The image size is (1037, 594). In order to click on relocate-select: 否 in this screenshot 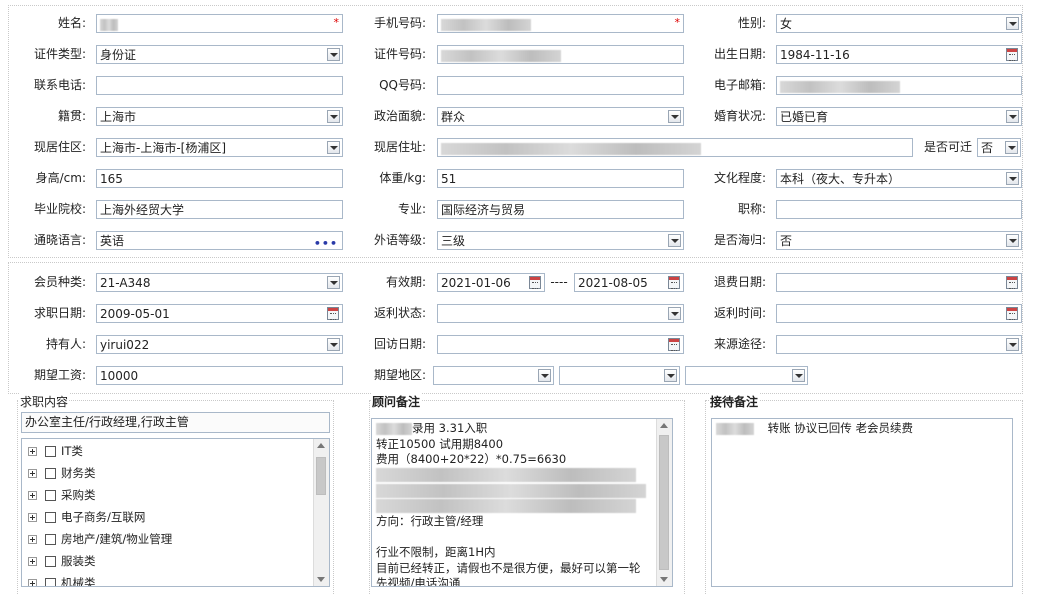, I will do `click(999, 147)`.